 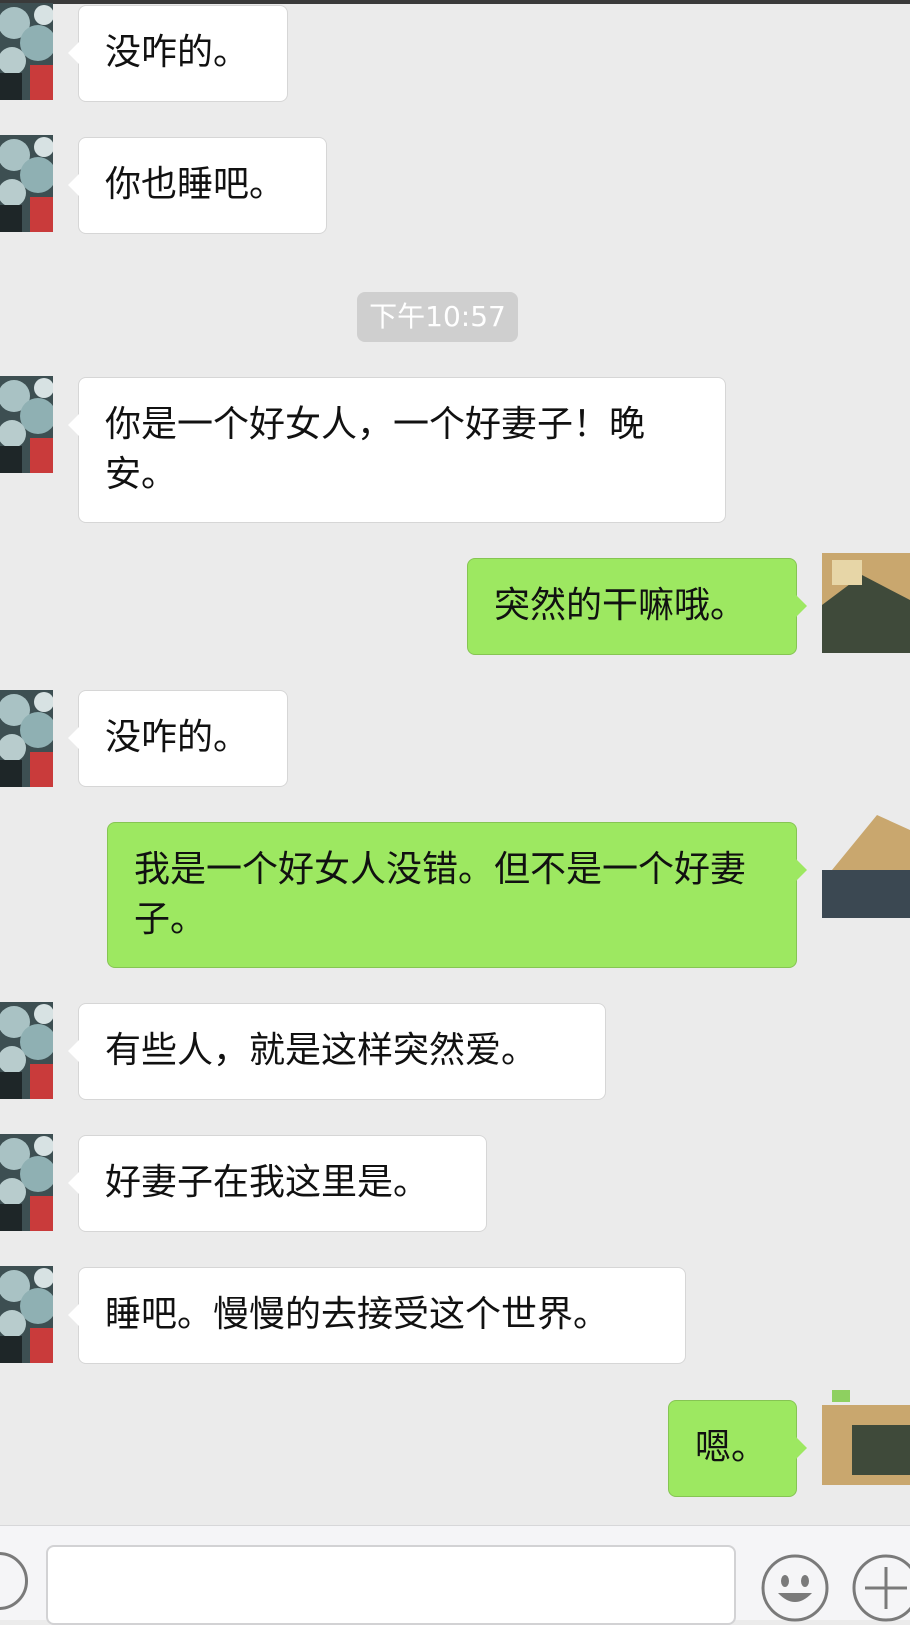 What do you see at coordinates (321, 1050) in the screenshot?
I see `message-text: 有些人，就是这样突然爱。` at bounding box center [321, 1050].